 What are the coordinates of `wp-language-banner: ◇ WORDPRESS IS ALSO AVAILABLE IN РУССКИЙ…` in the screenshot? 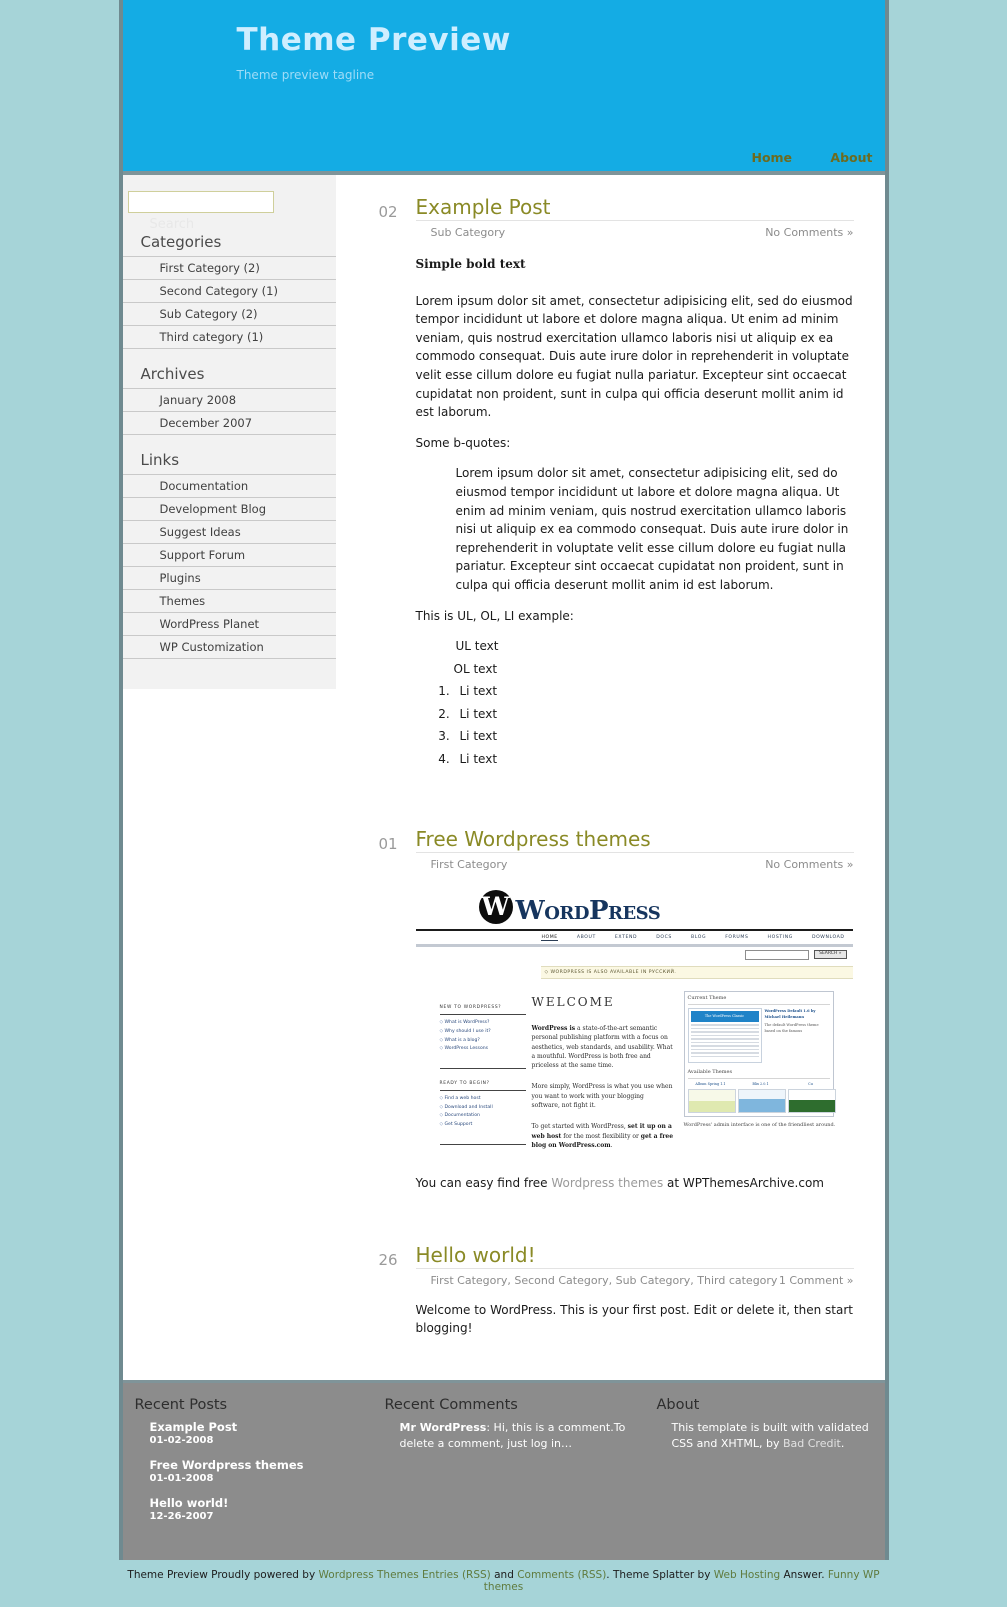 It's located at (696, 973).